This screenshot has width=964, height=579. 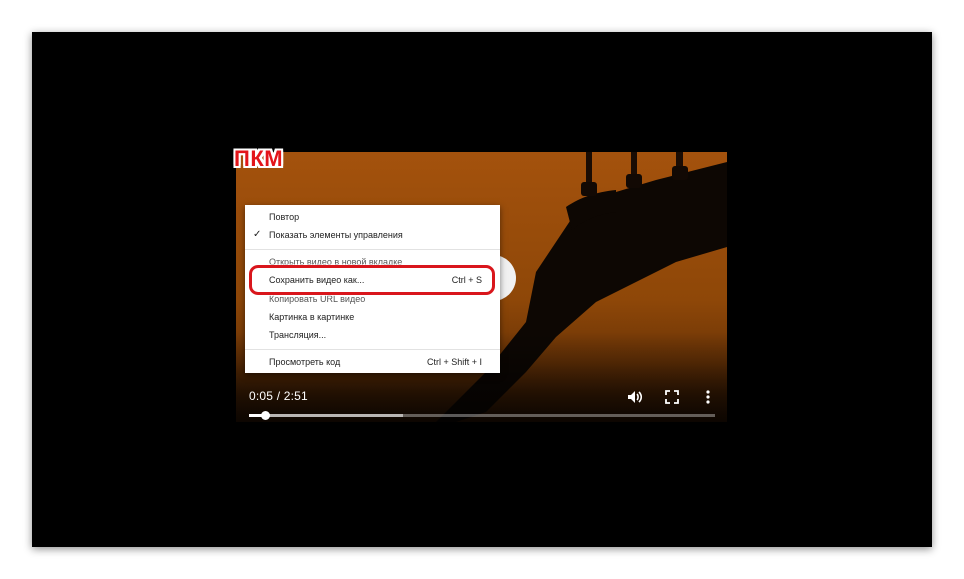 I want to click on menu-item-inspect: Просмотреть код Ctrl + Shift + I, so click(x=372, y=363).